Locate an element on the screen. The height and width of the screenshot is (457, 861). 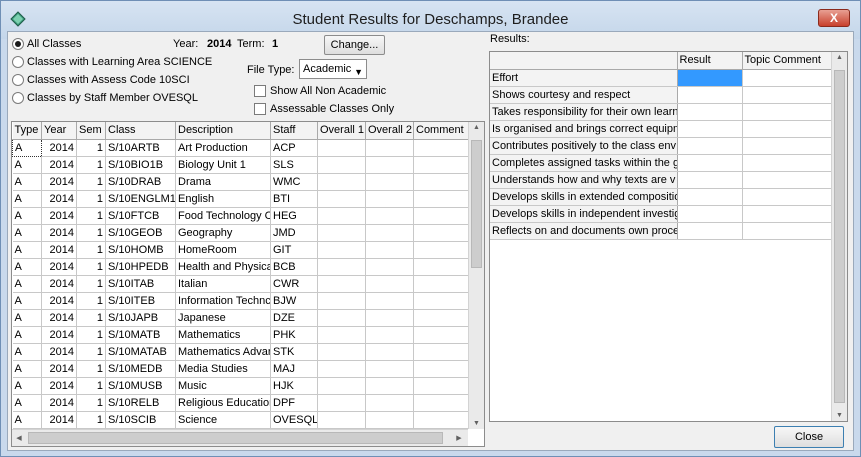
table-cell: JMD is located at coordinates (294, 233).